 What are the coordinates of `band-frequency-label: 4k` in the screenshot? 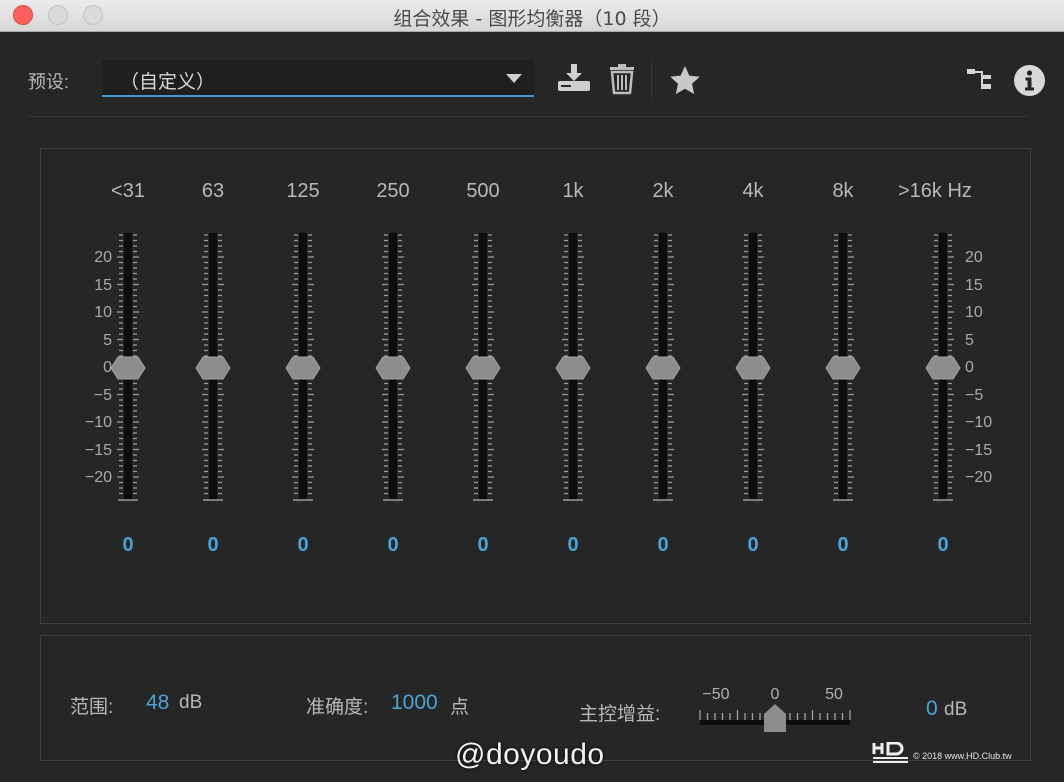 It's located at (753, 191).